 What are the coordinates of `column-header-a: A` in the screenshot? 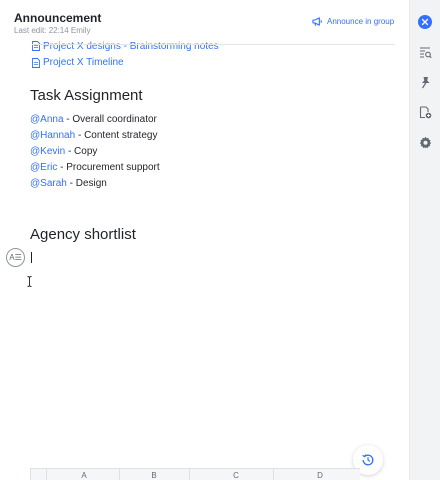 It's located at (84, 475).